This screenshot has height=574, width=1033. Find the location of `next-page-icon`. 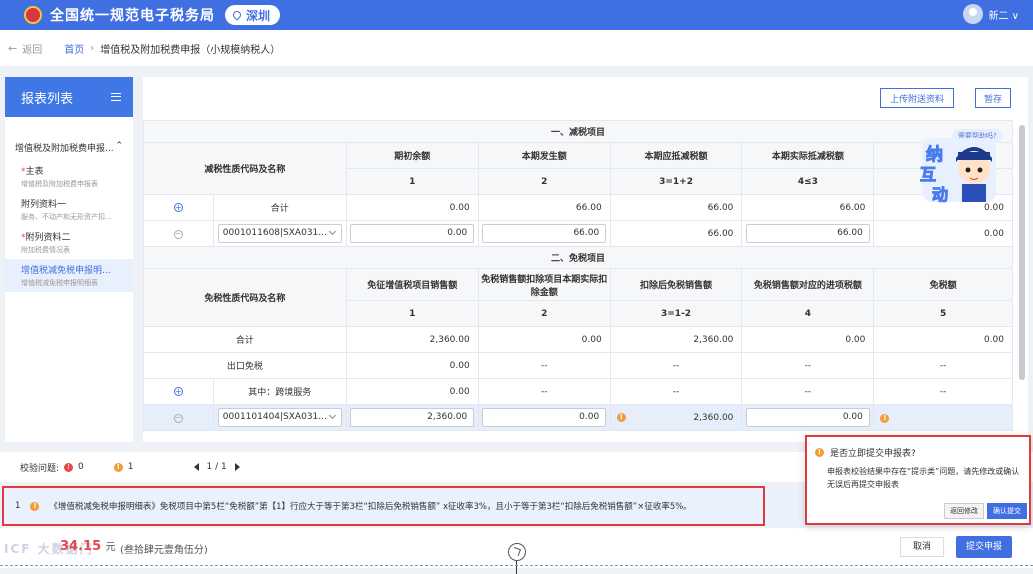

next-page-icon is located at coordinates (237, 467).